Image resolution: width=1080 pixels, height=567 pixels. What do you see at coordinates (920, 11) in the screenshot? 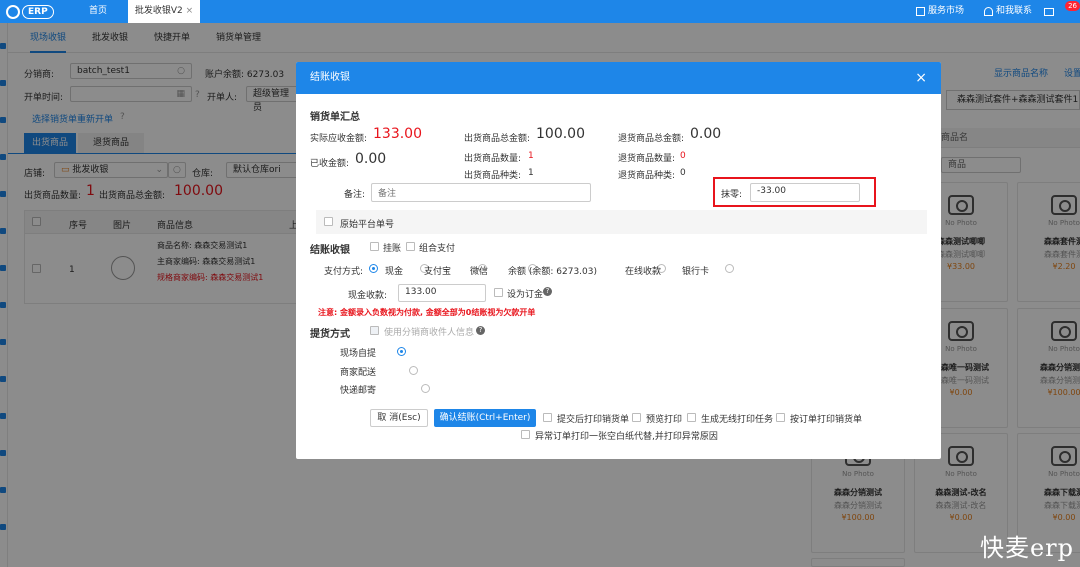
I see `grid-icon` at bounding box center [920, 11].